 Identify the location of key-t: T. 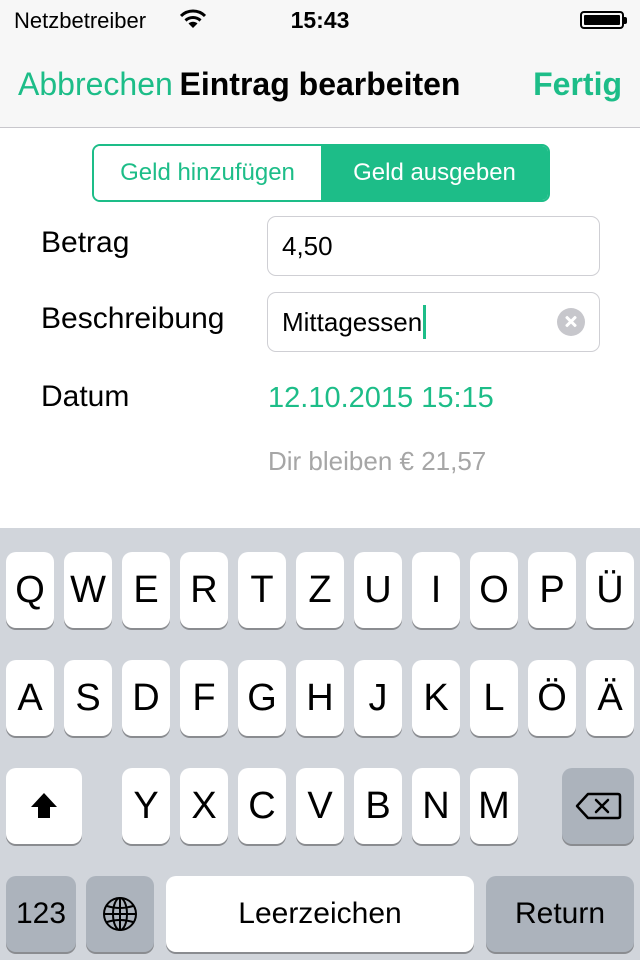
(262, 590).